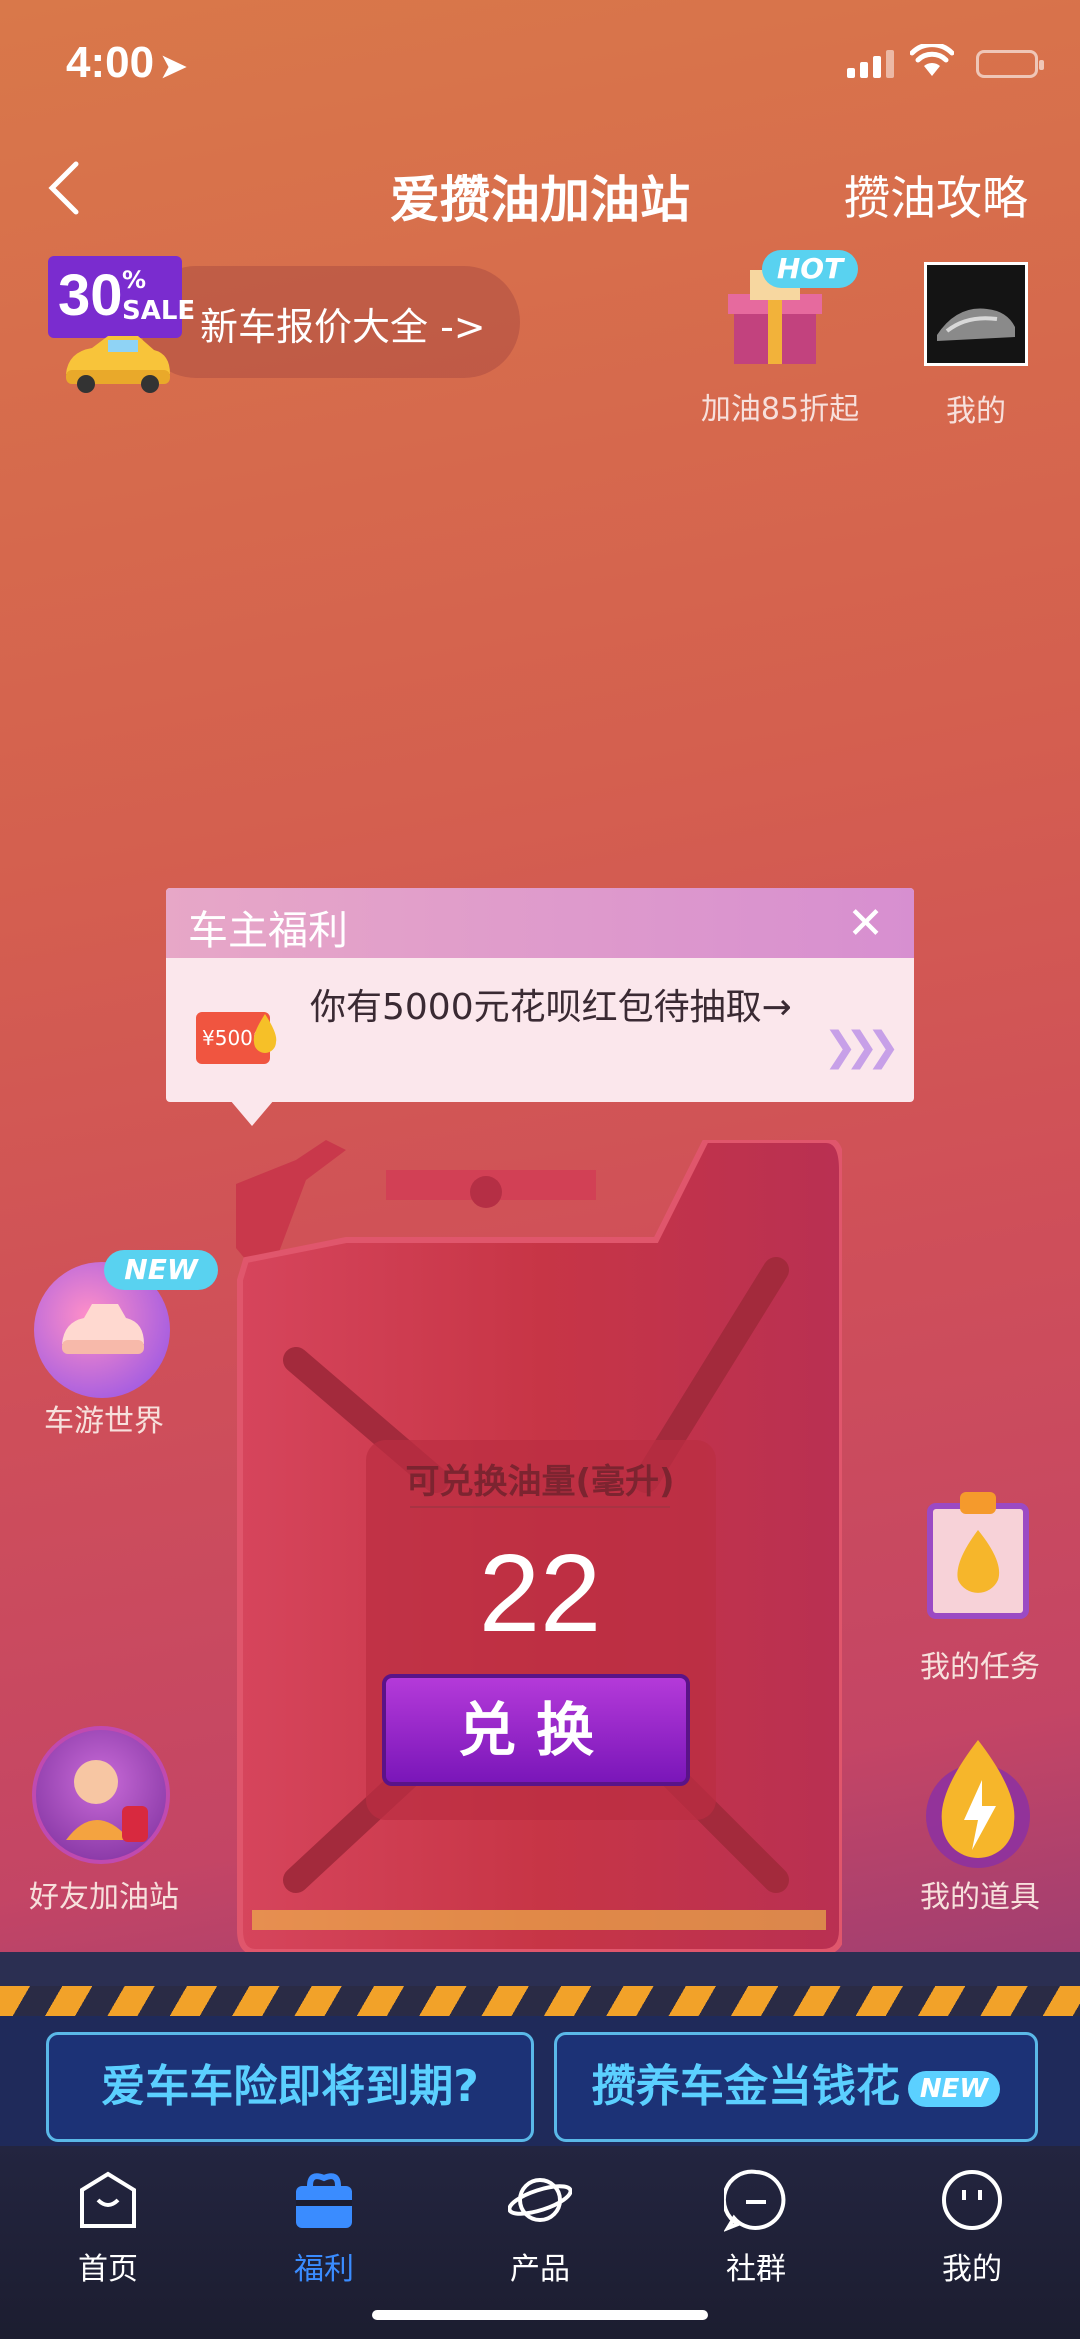  What do you see at coordinates (972, 2200) in the screenshot?
I see `smile-icon` at bounding box center [972, 2200].